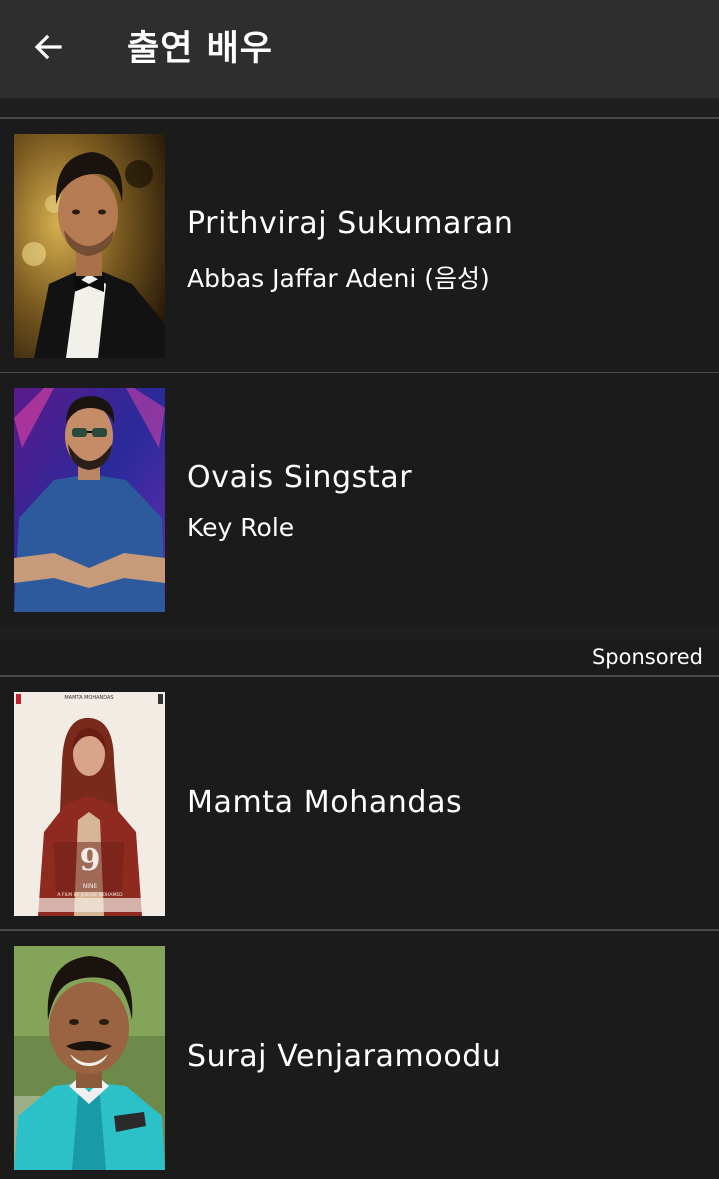  I want to click on arrow-left-icon, so click(48, 49).